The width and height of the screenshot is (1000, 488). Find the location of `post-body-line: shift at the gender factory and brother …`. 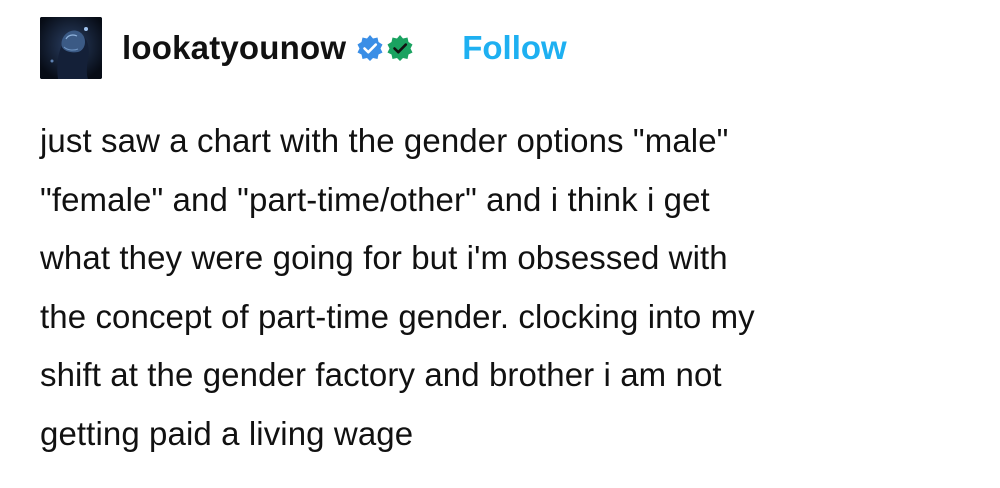

post-body-line: shift at the gender factory and brother … is located at coordinates (381, 374).